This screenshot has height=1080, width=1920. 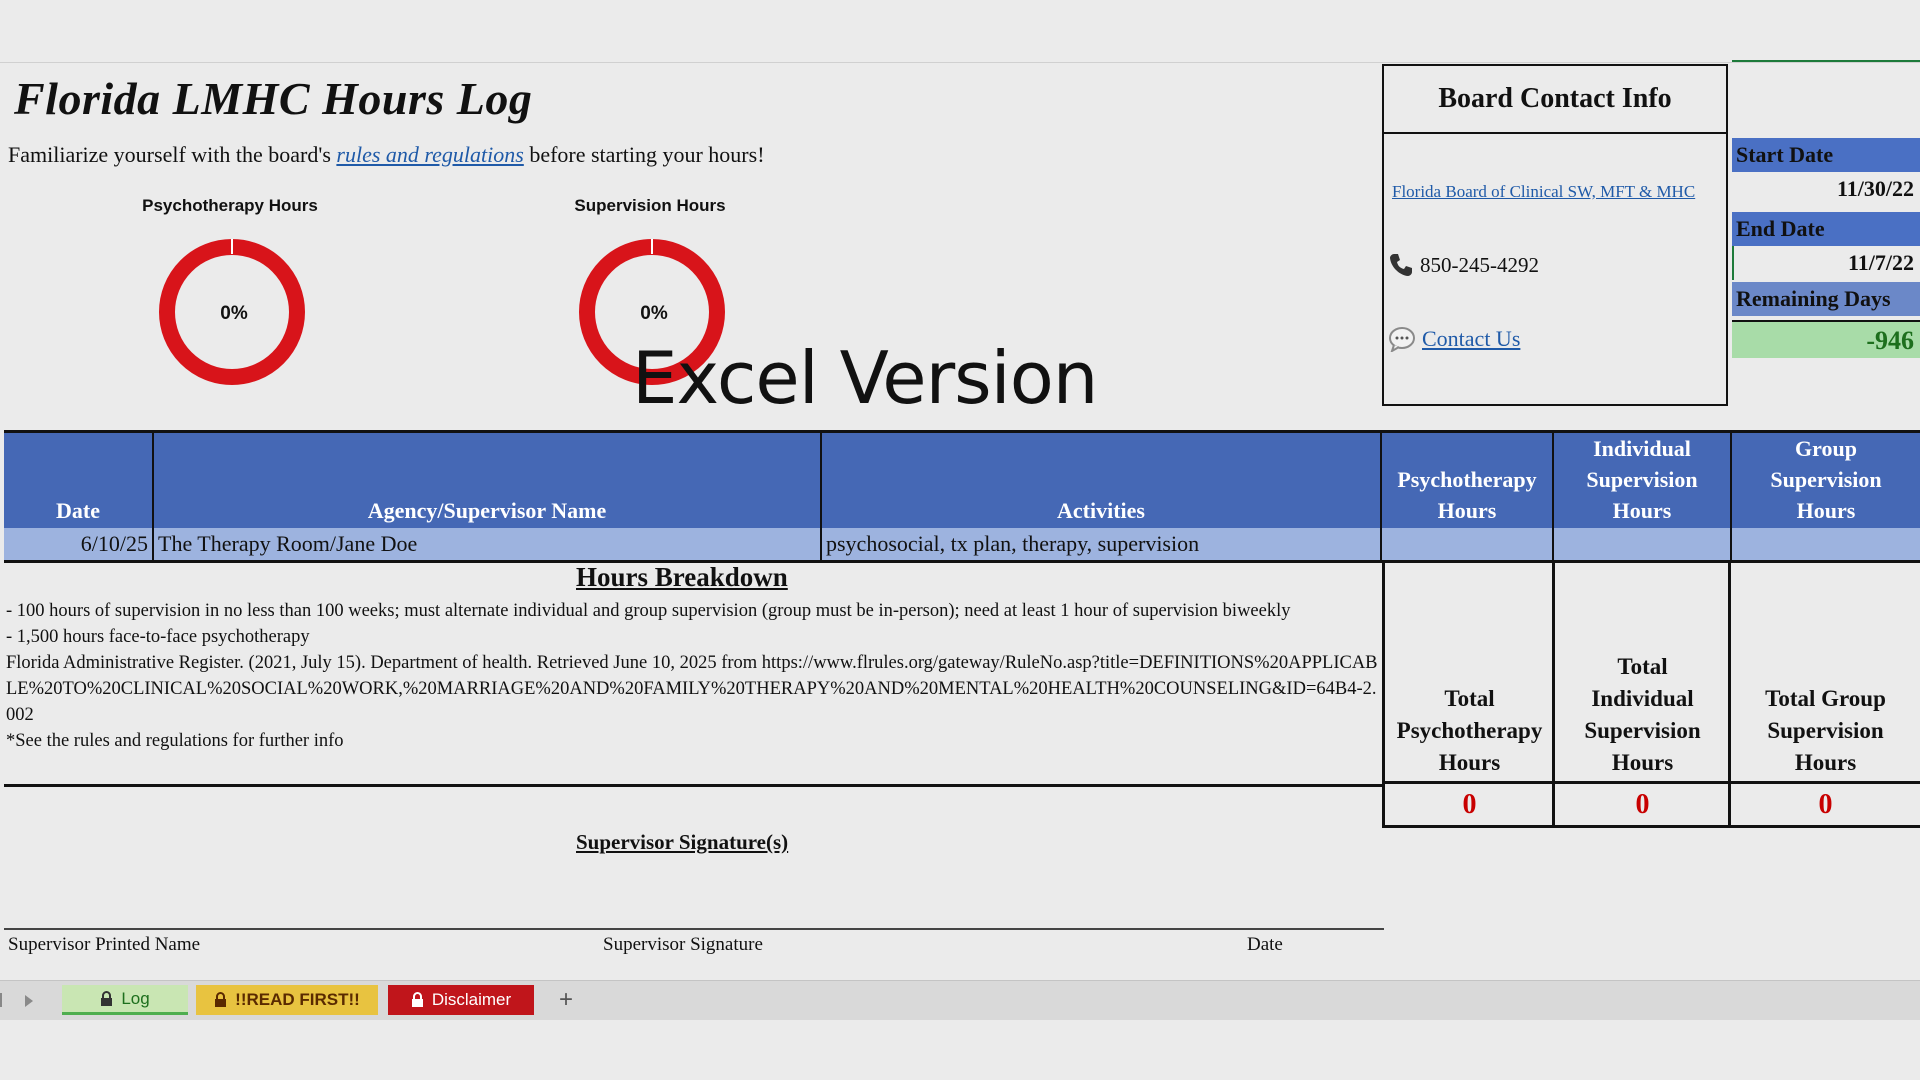 I want to click on col-header-activities: Activities, so click(x=1102, y=480).